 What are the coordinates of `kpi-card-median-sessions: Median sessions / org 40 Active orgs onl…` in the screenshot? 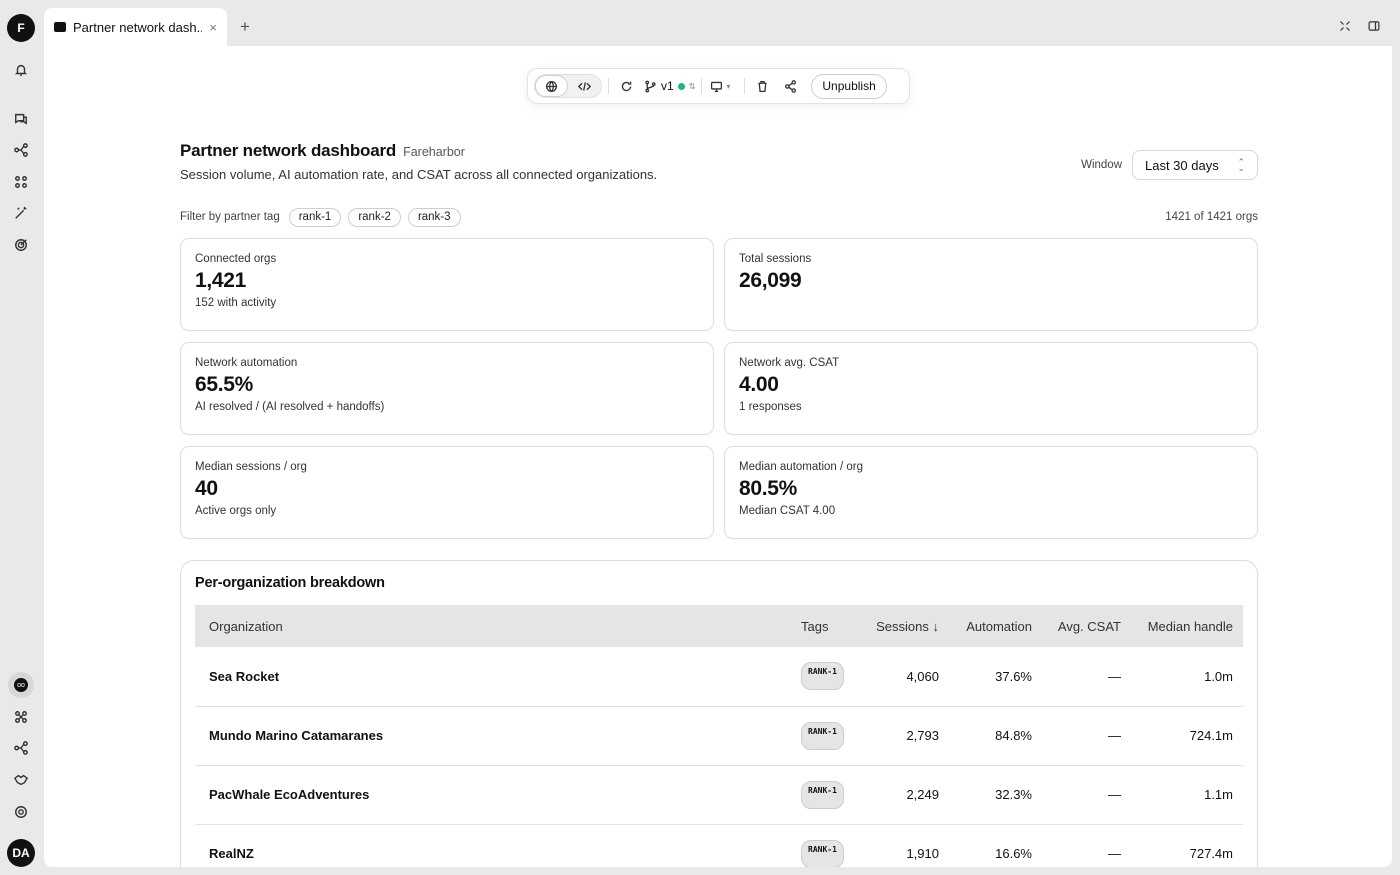 It's located at (447, 492).